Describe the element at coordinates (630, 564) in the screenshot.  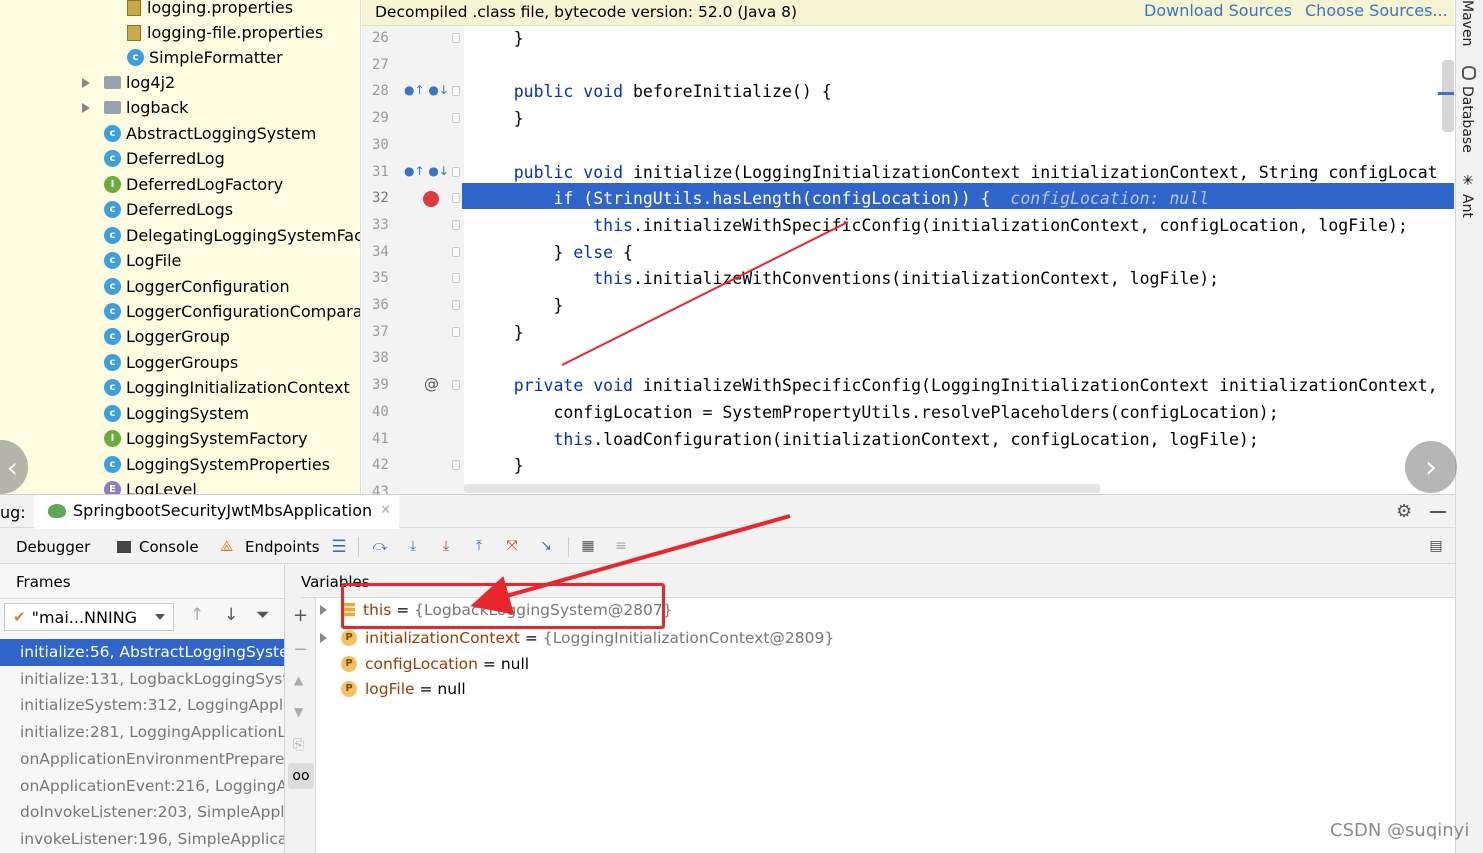
I see `annotation-arrow-variable` at that location.